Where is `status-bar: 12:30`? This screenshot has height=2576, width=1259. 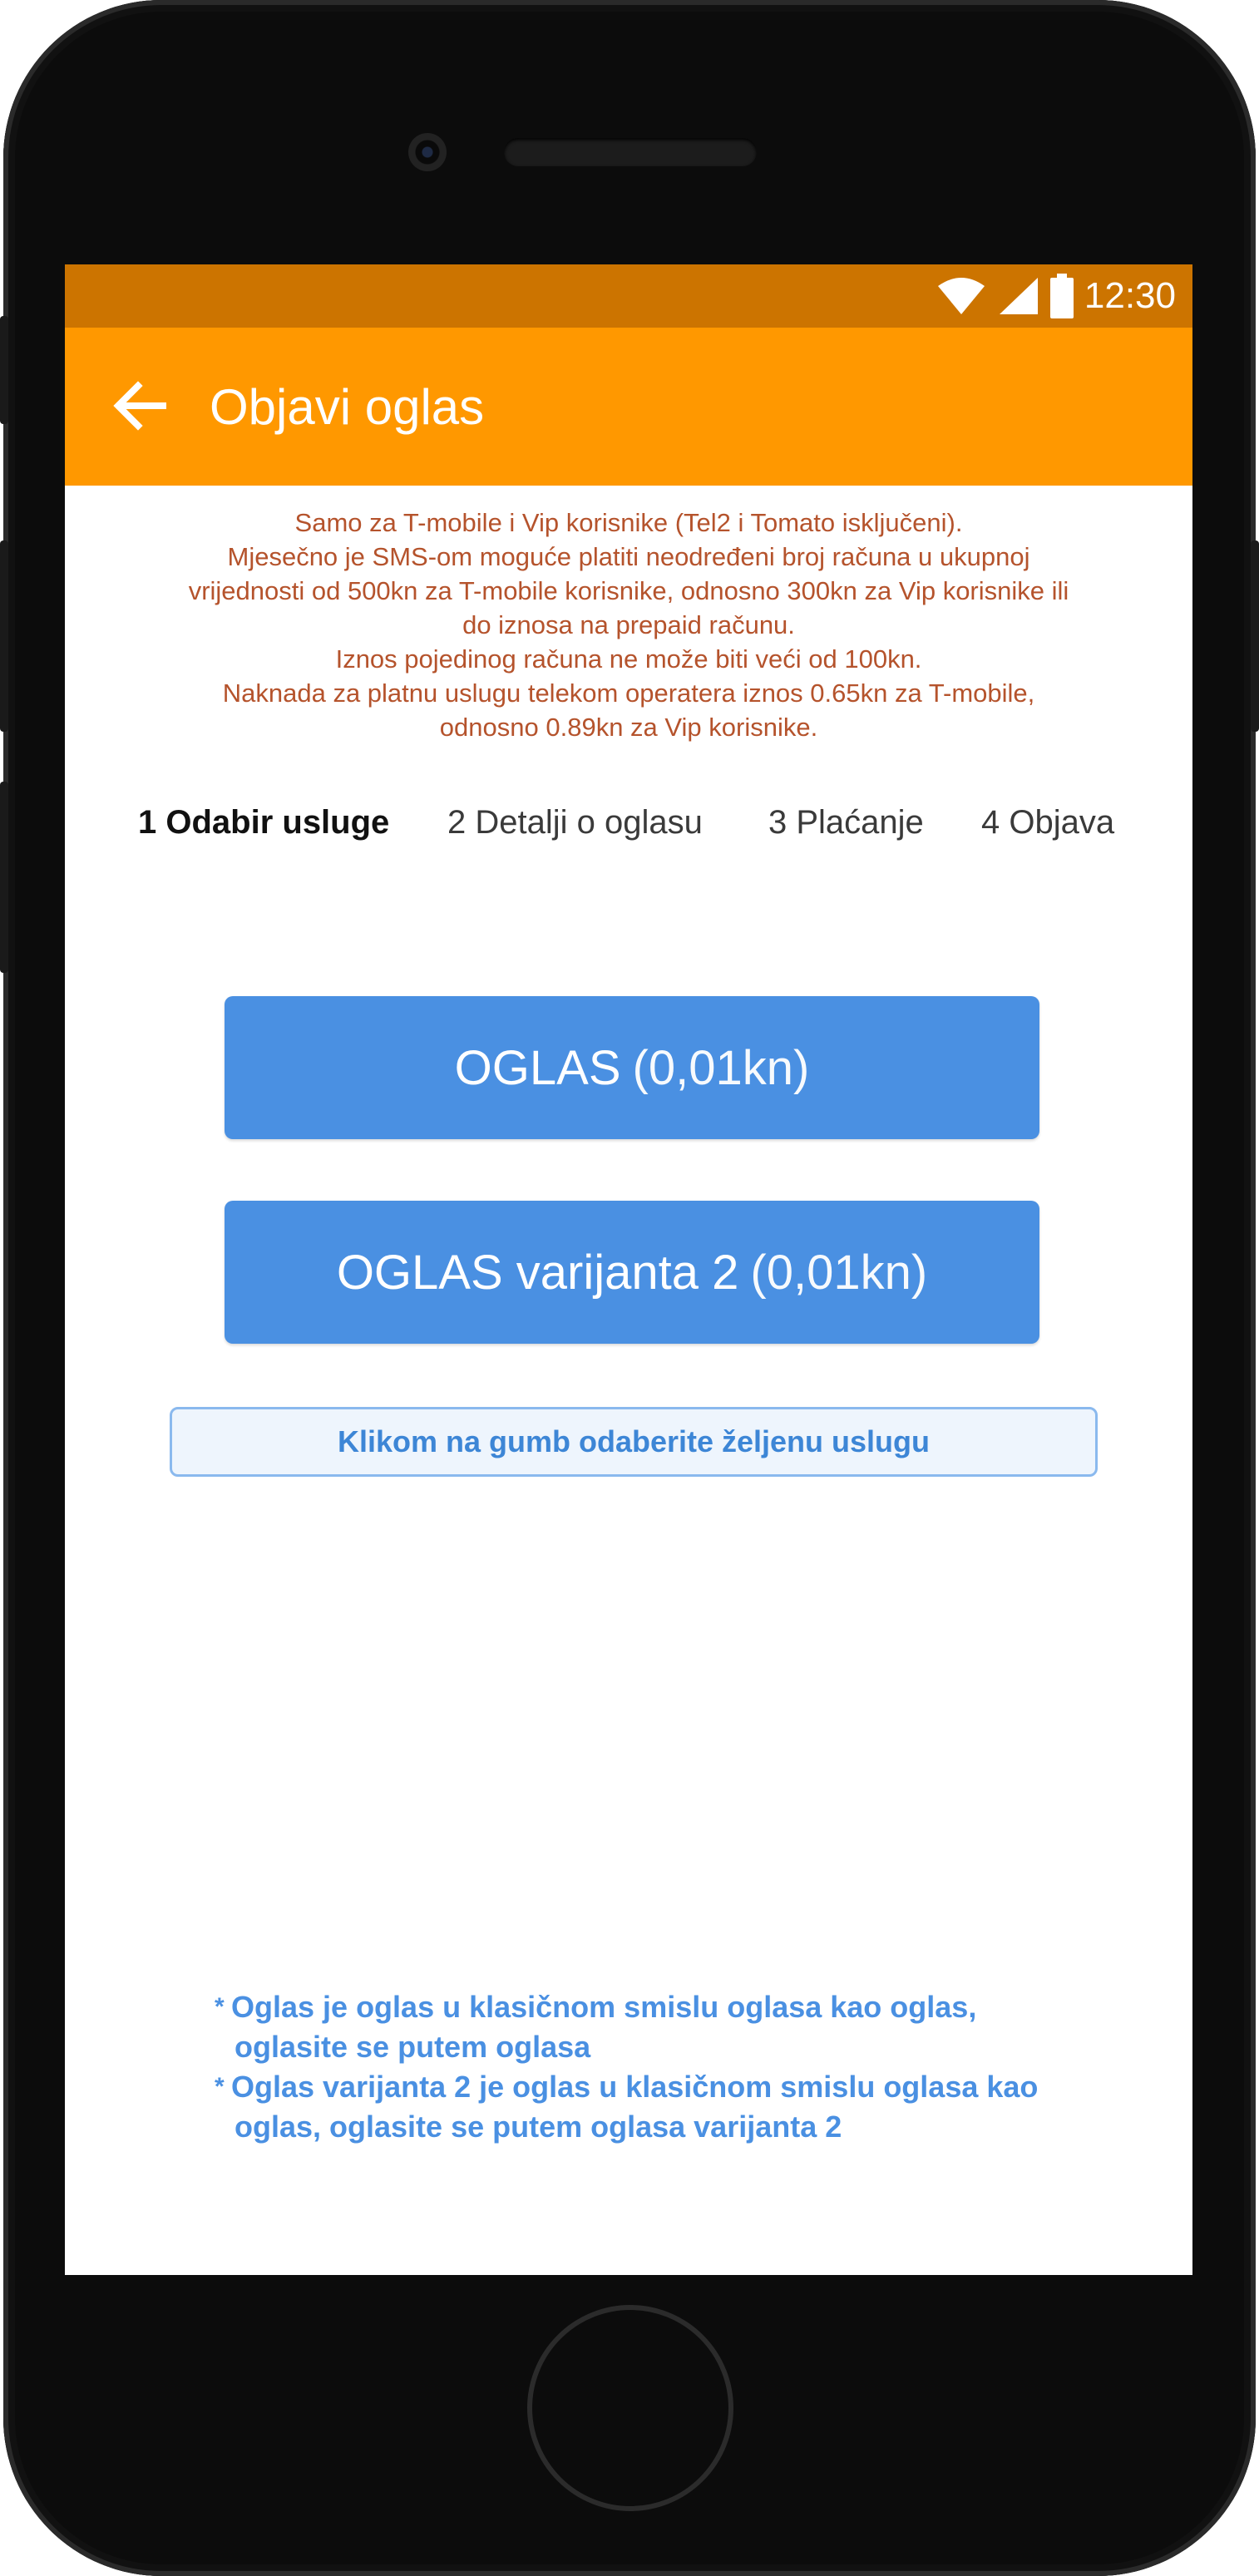 status-bar: 12:30 is located at coordinates (628, 296).